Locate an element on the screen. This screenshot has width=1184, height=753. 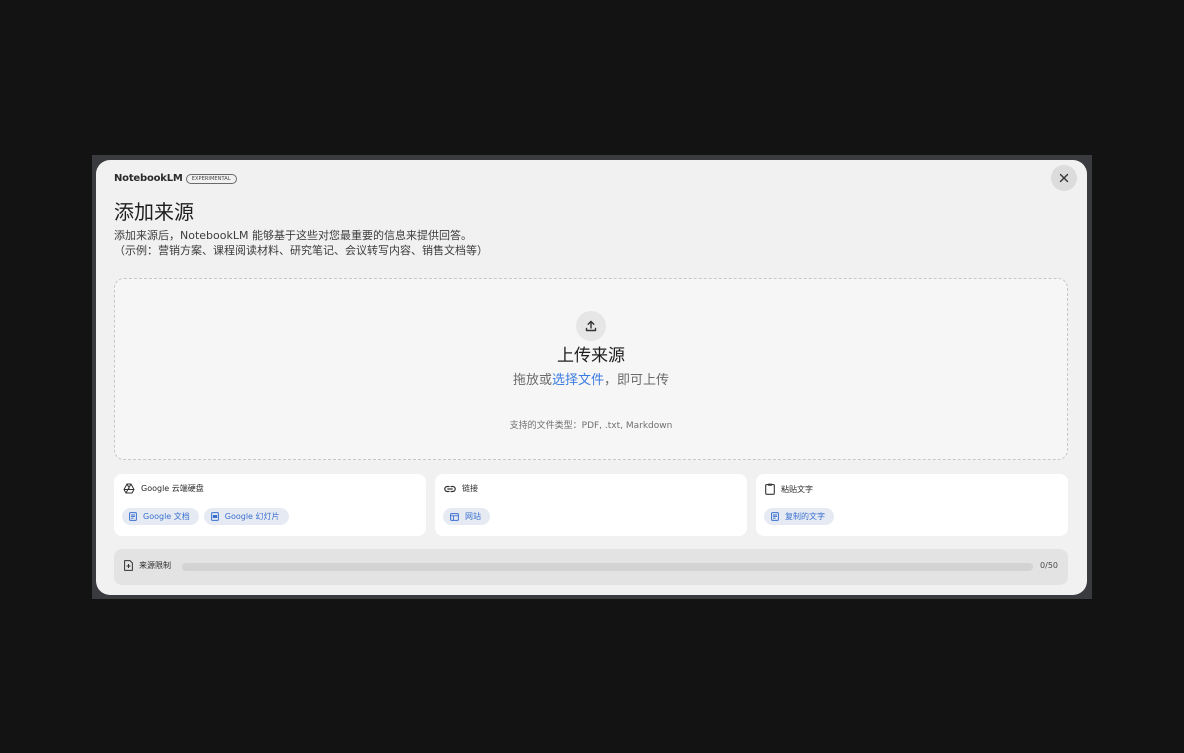
chip-group: 复制的文字 is located at coordinates (799, 516).